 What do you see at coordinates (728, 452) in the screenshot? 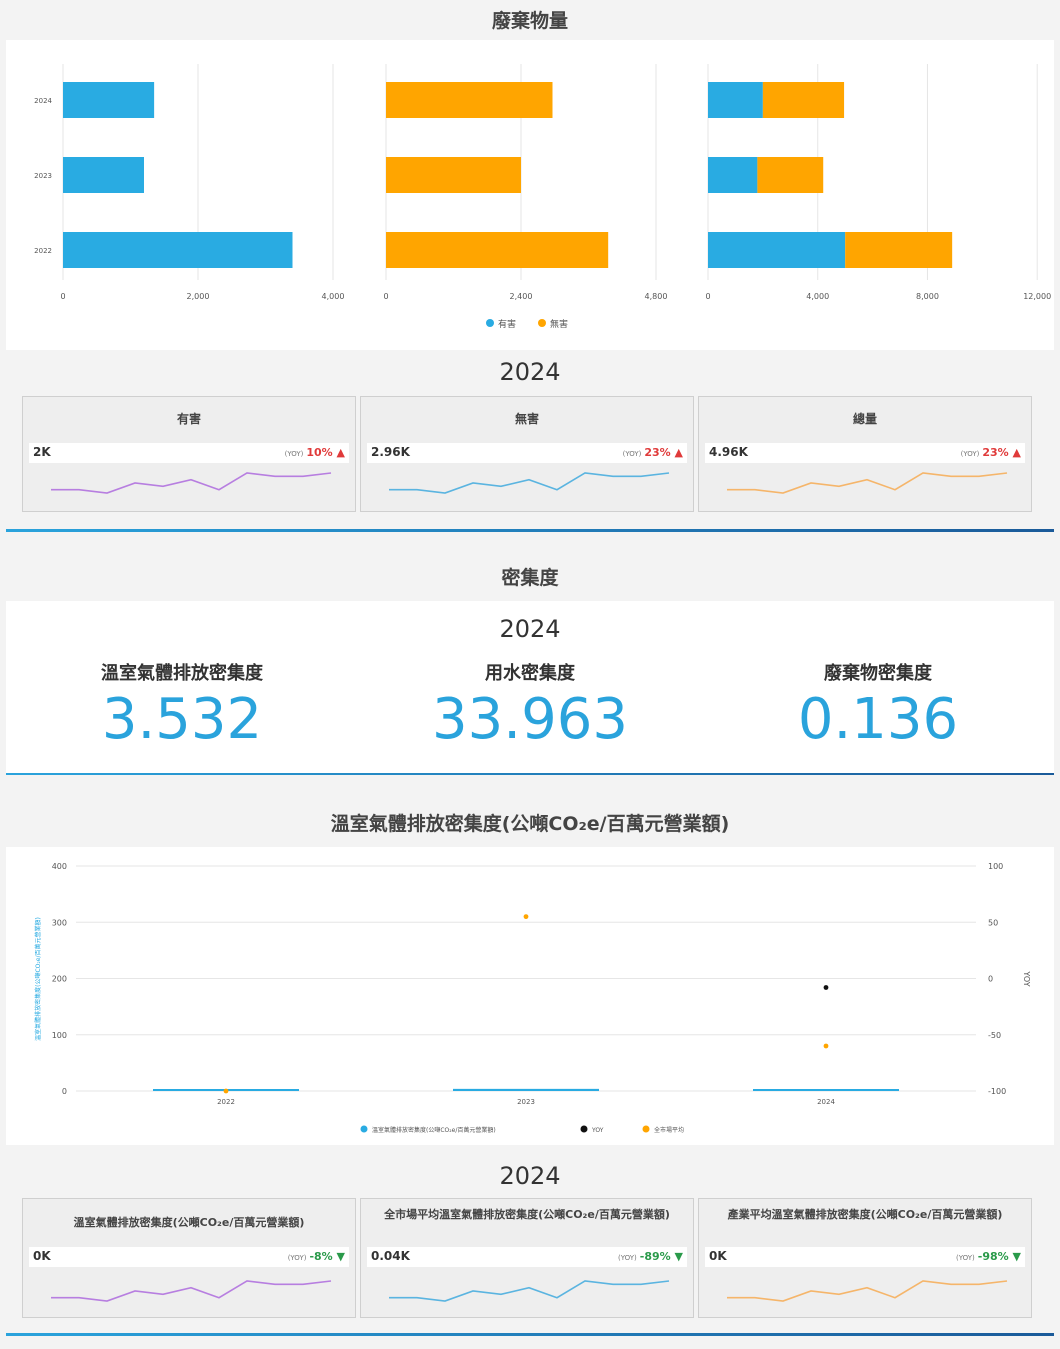
I see `kpi-value: 4.96K` at bounding box center [728, 452].